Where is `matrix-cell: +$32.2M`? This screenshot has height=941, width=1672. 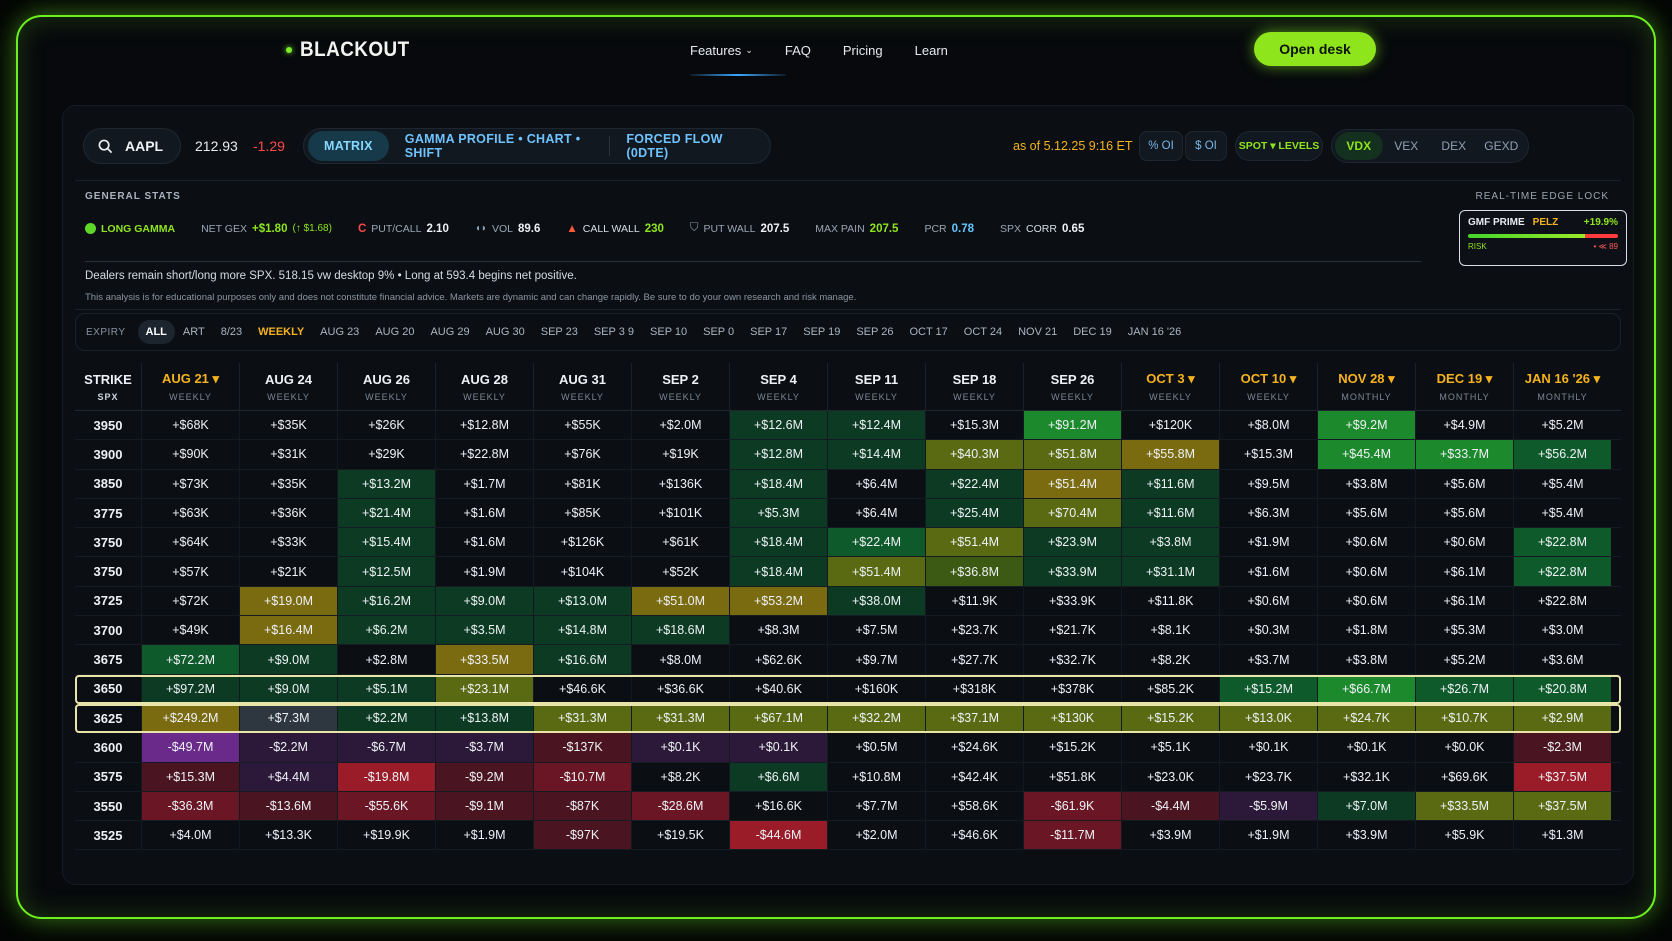 matrix-cell: +$32.2M is located at coordinates (876, 718).